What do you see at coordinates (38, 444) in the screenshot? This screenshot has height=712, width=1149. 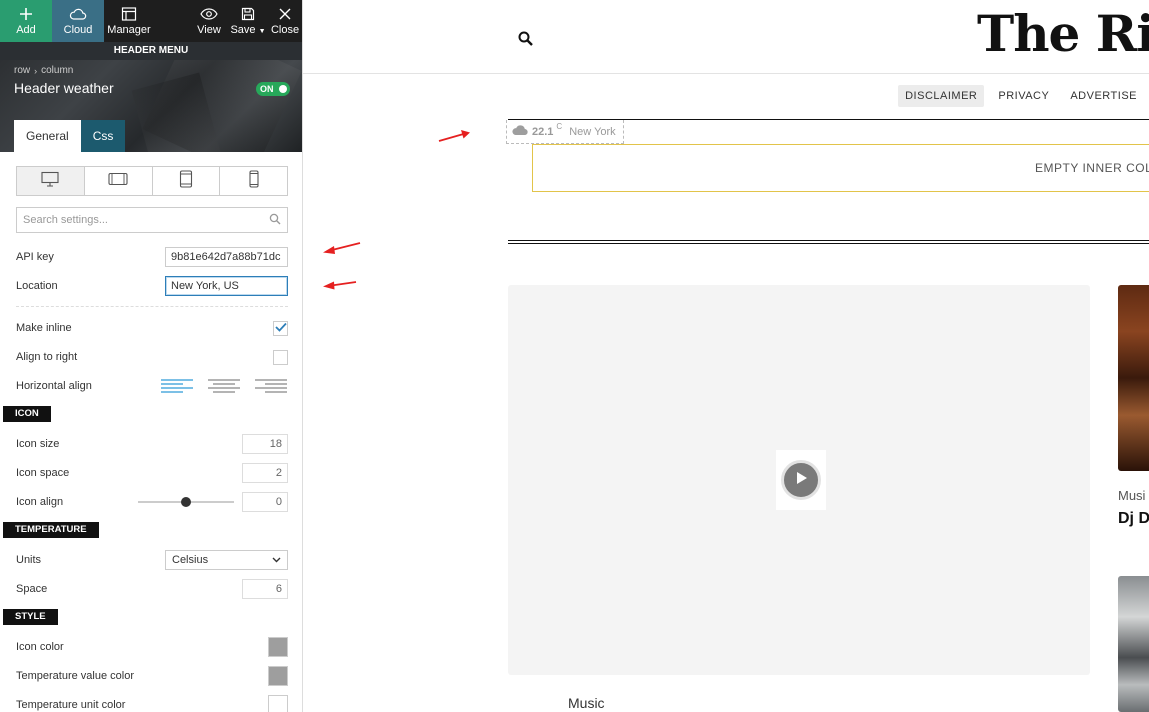 I see `icon-size-label: Icon size` at bounding box center [38, 444].